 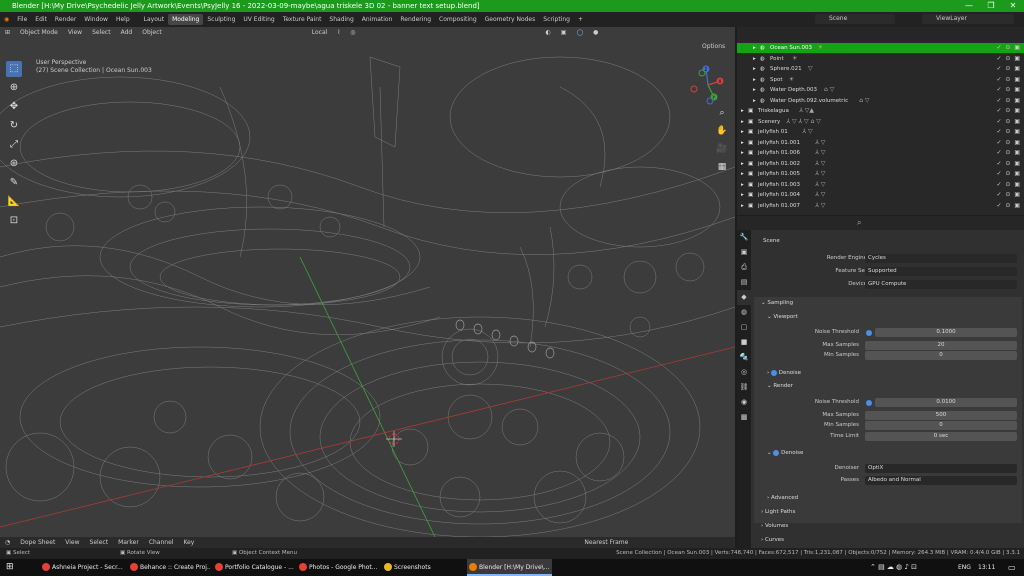 I want to click on timeline-key-menu: Key, so click(x=188, y=542).